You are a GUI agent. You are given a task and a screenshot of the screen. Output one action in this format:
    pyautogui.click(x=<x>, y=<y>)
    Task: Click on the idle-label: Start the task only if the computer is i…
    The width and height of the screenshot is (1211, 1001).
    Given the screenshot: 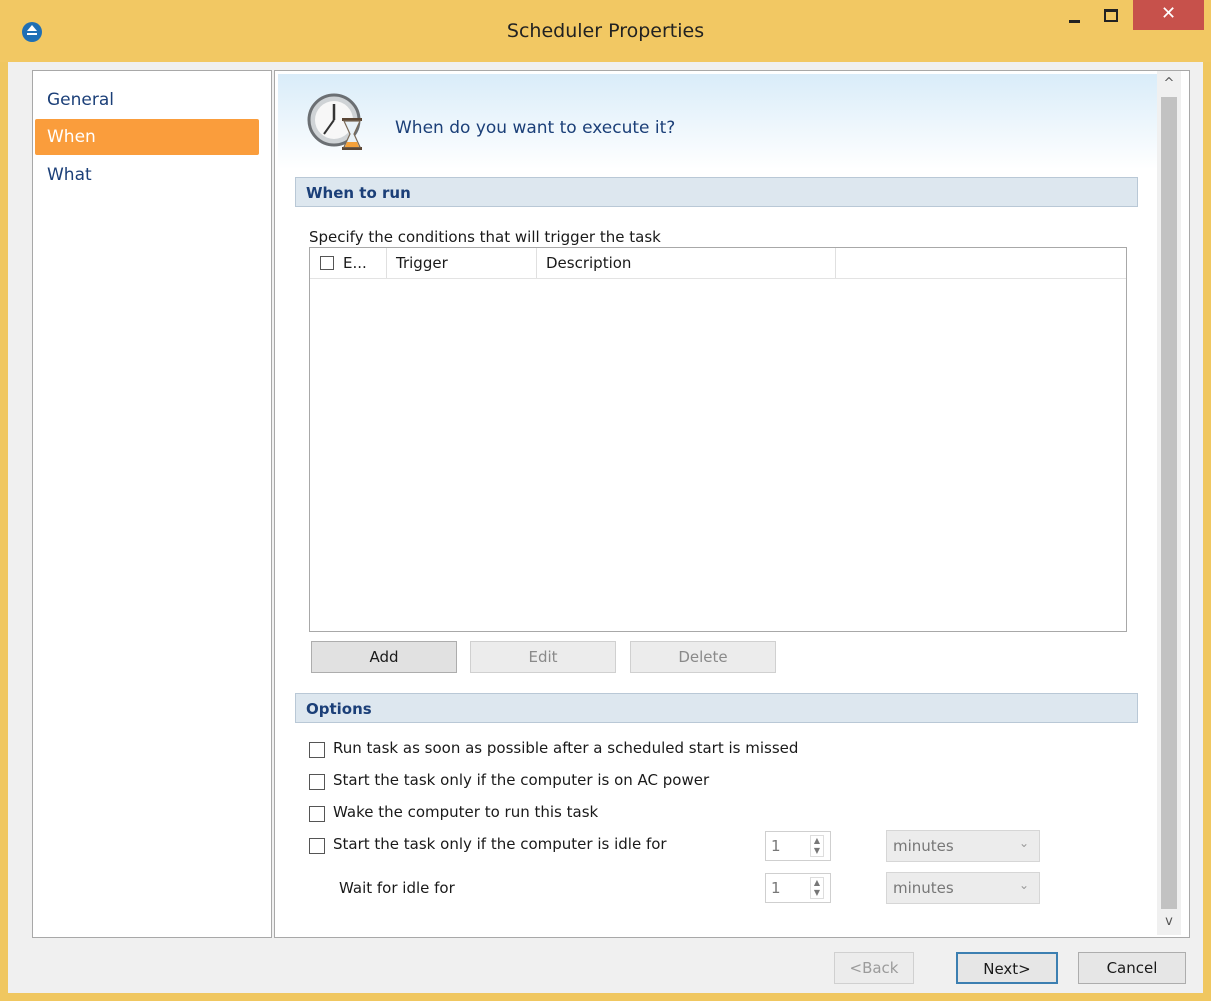 What is the action you would take?
    pyautogui.click(x=500, y=844)
    